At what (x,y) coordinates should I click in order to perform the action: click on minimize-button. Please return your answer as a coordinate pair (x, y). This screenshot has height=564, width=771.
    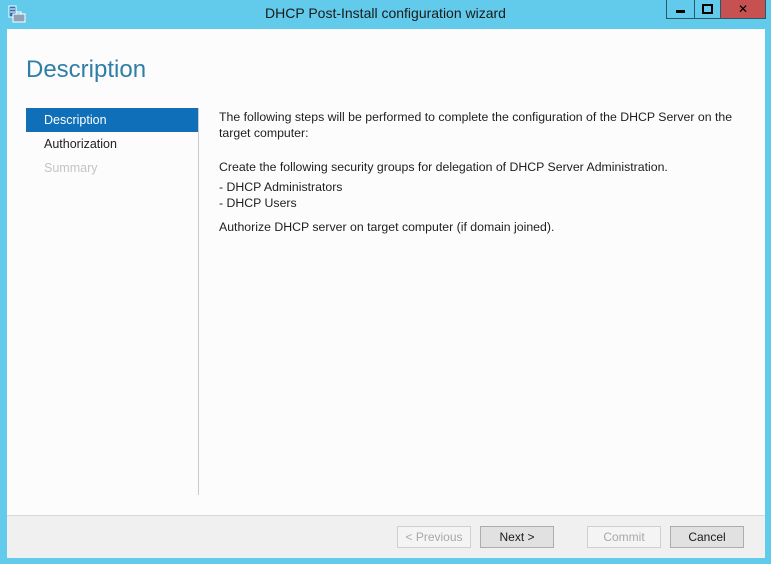
    Looking at the image, I should click on (680, 9).